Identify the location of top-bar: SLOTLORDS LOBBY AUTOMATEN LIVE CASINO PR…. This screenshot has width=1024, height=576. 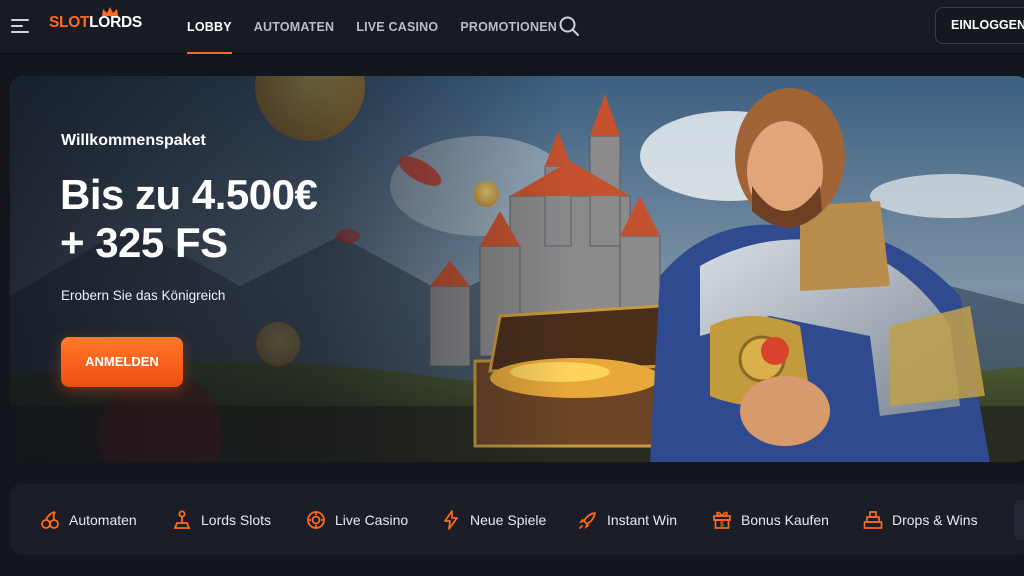
(512, 27).